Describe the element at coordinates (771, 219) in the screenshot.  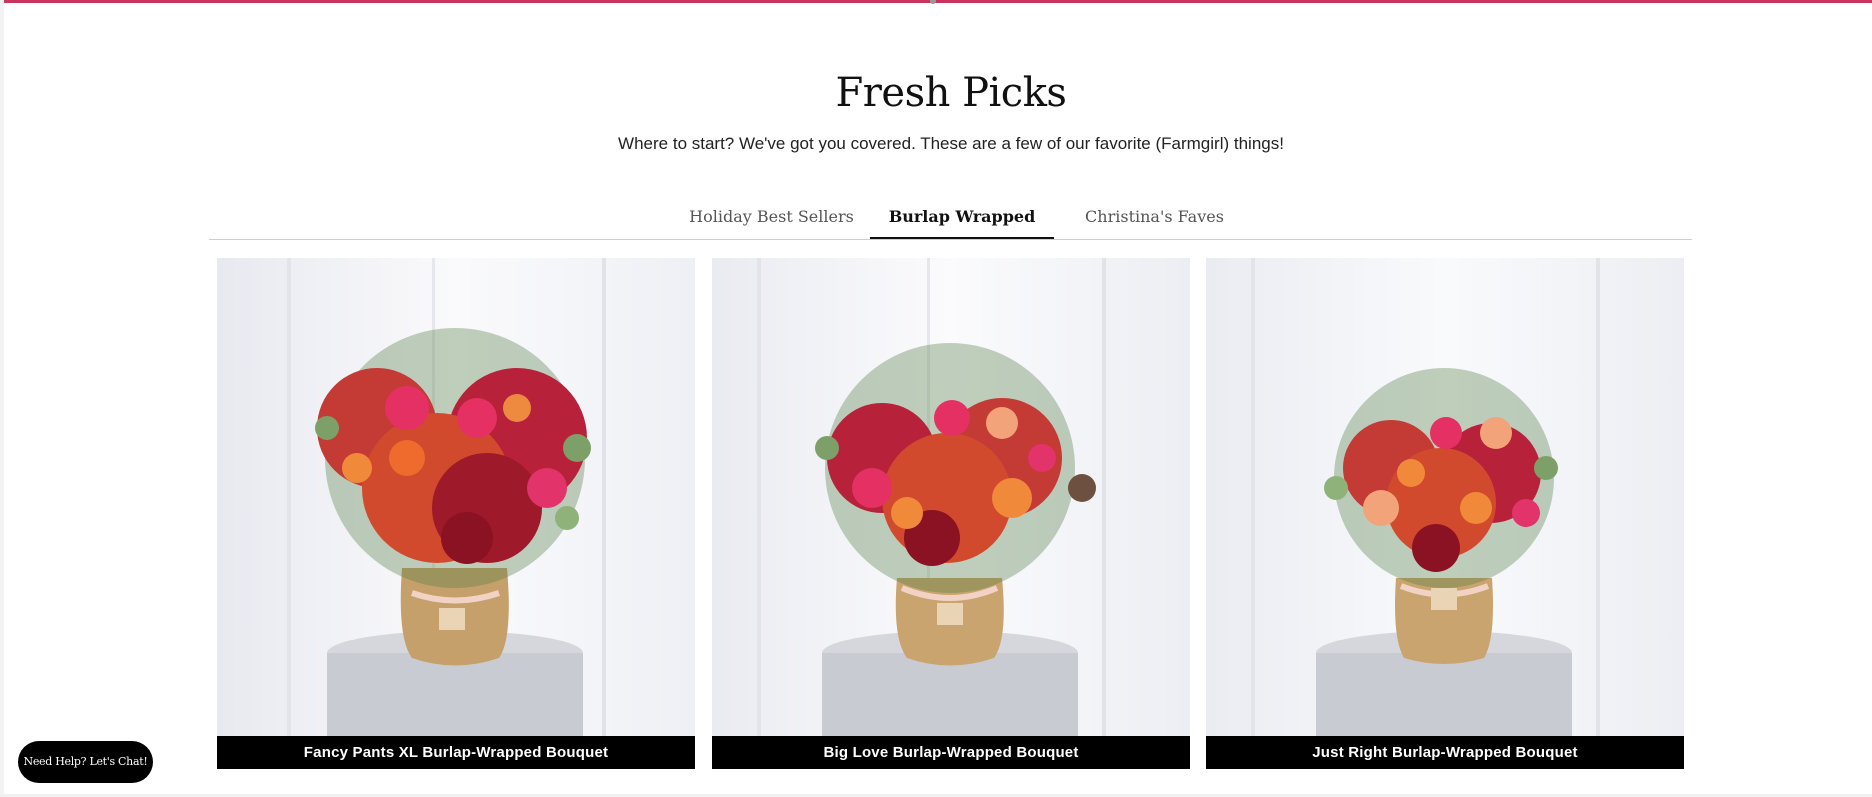
I see `tab-holiday-best-sellers: Holiday Best Sellers` at that location.